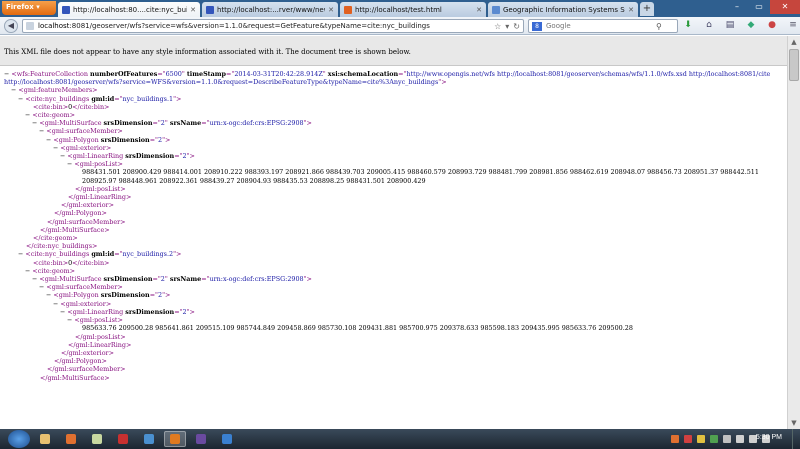  Describe the element at coordinates (709, 25) in the screenshot. I see `home-icon: ⌂` at that location.